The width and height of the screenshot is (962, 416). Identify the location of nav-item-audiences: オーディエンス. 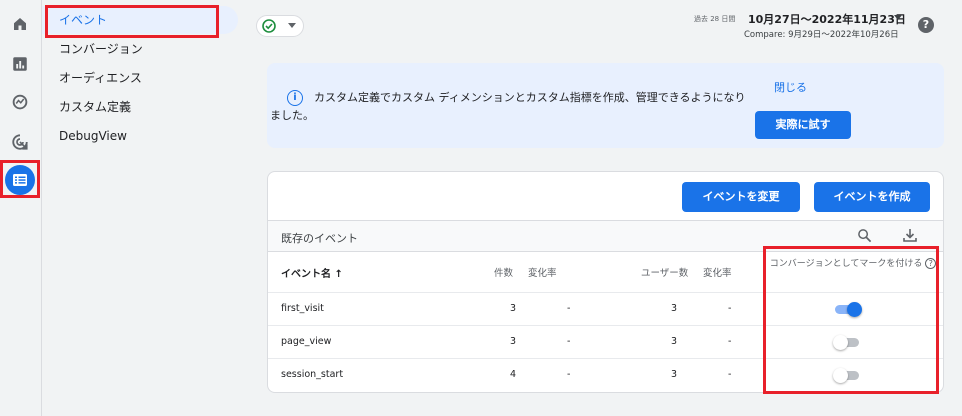
(140, 78).